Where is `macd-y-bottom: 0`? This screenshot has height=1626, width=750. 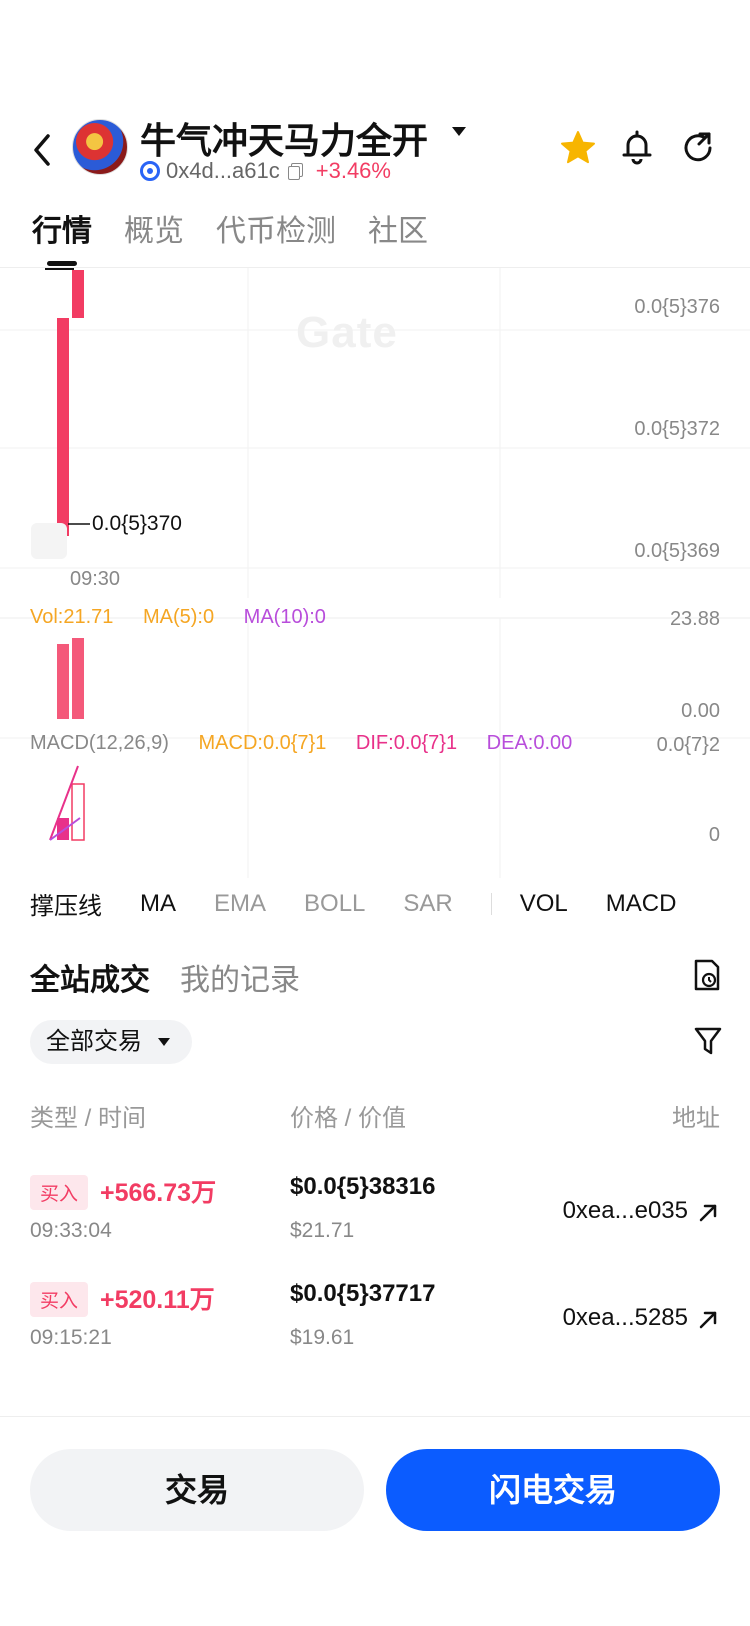
macd-y-bottom: 0 is located at coordinates (714, 835).